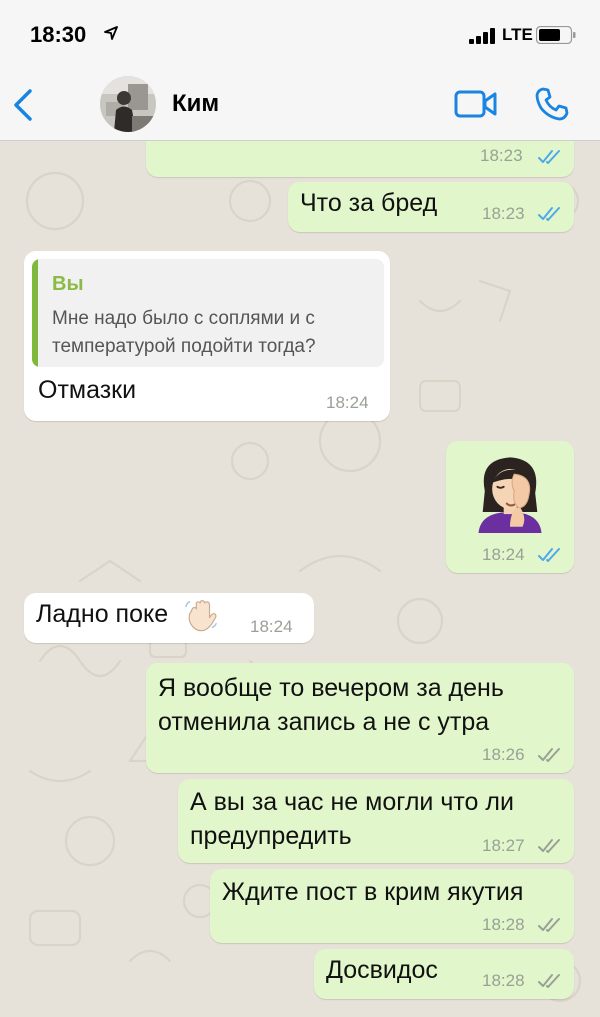  I want to click on outgoing-message: 18:24, so click(510, 507).